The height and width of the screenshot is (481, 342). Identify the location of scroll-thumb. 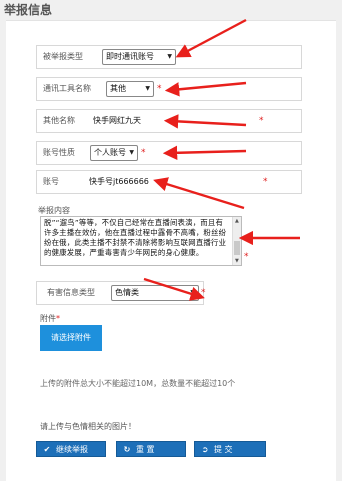
(237, 248).